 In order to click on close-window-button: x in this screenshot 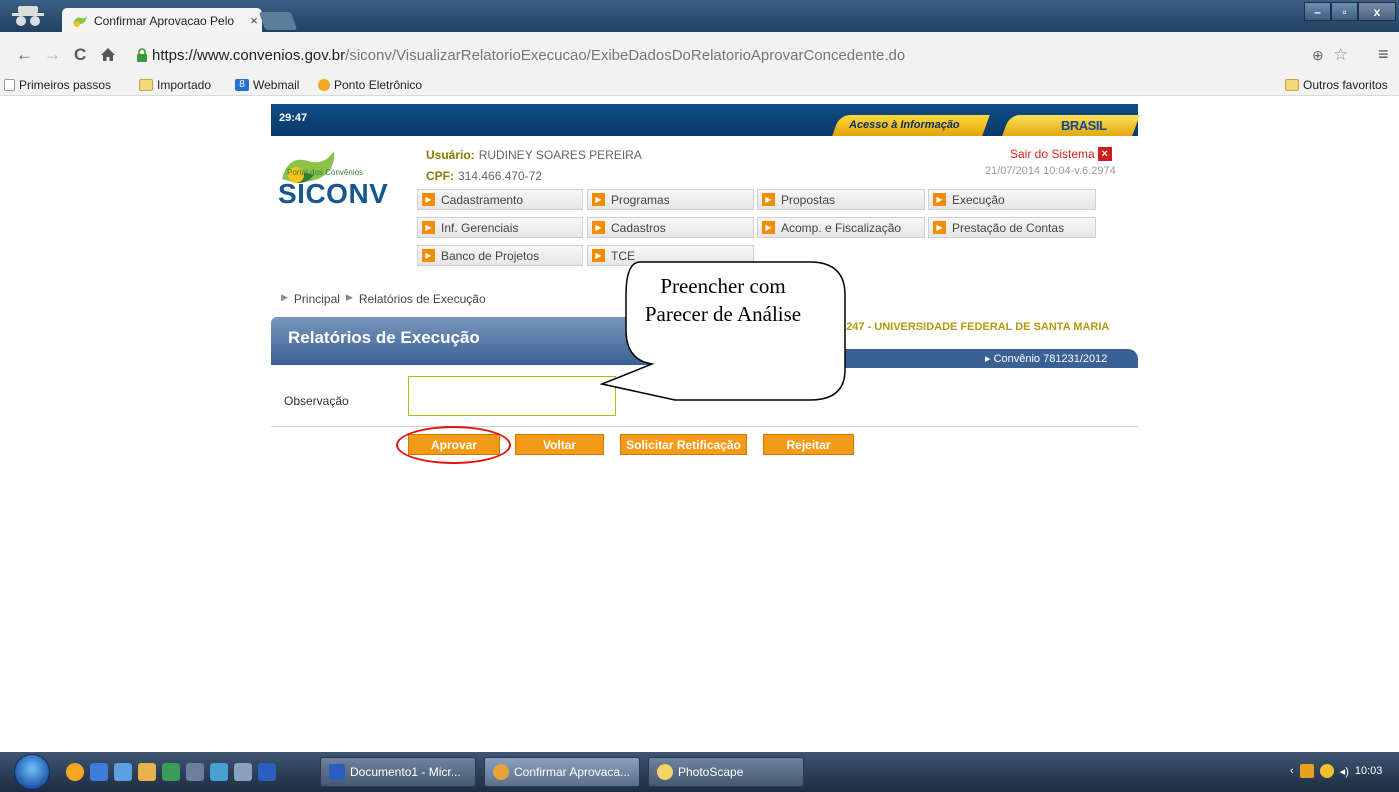, I will do `click(1377, 11)`.